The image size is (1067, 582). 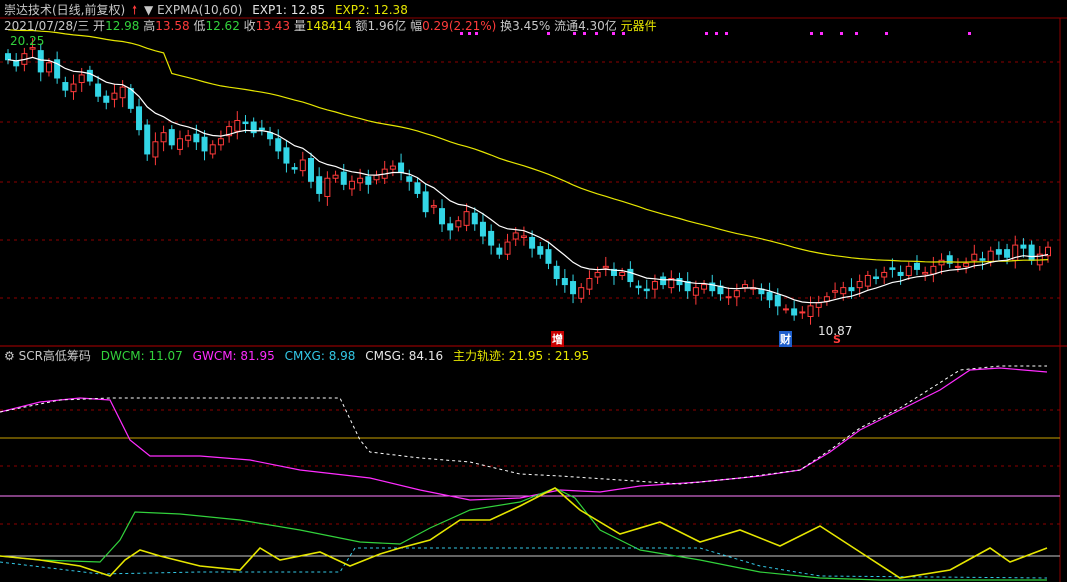 What do you see at coordinates (837, 339) in the screenshot?
I see `sell-marker-s: S` at bounding box center [837, 339].